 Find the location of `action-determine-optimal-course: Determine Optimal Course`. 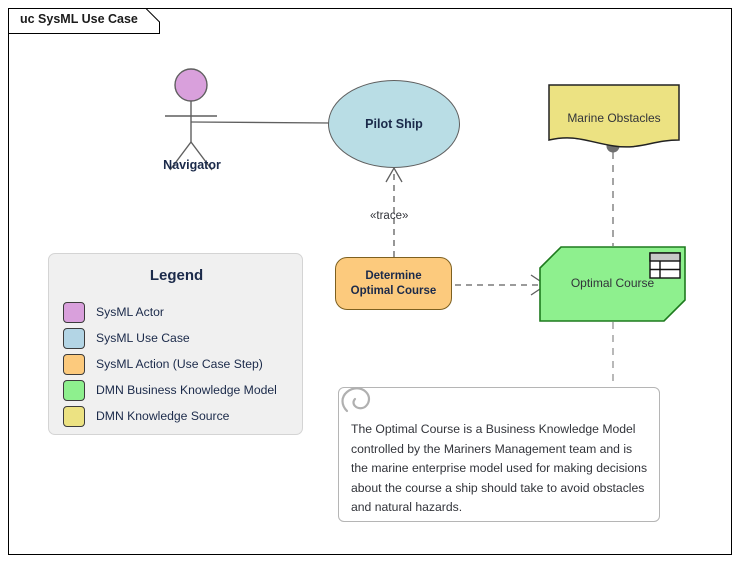

action-determine-optimal-course: Determine Optimal Course is located at coordinates (393, 283).